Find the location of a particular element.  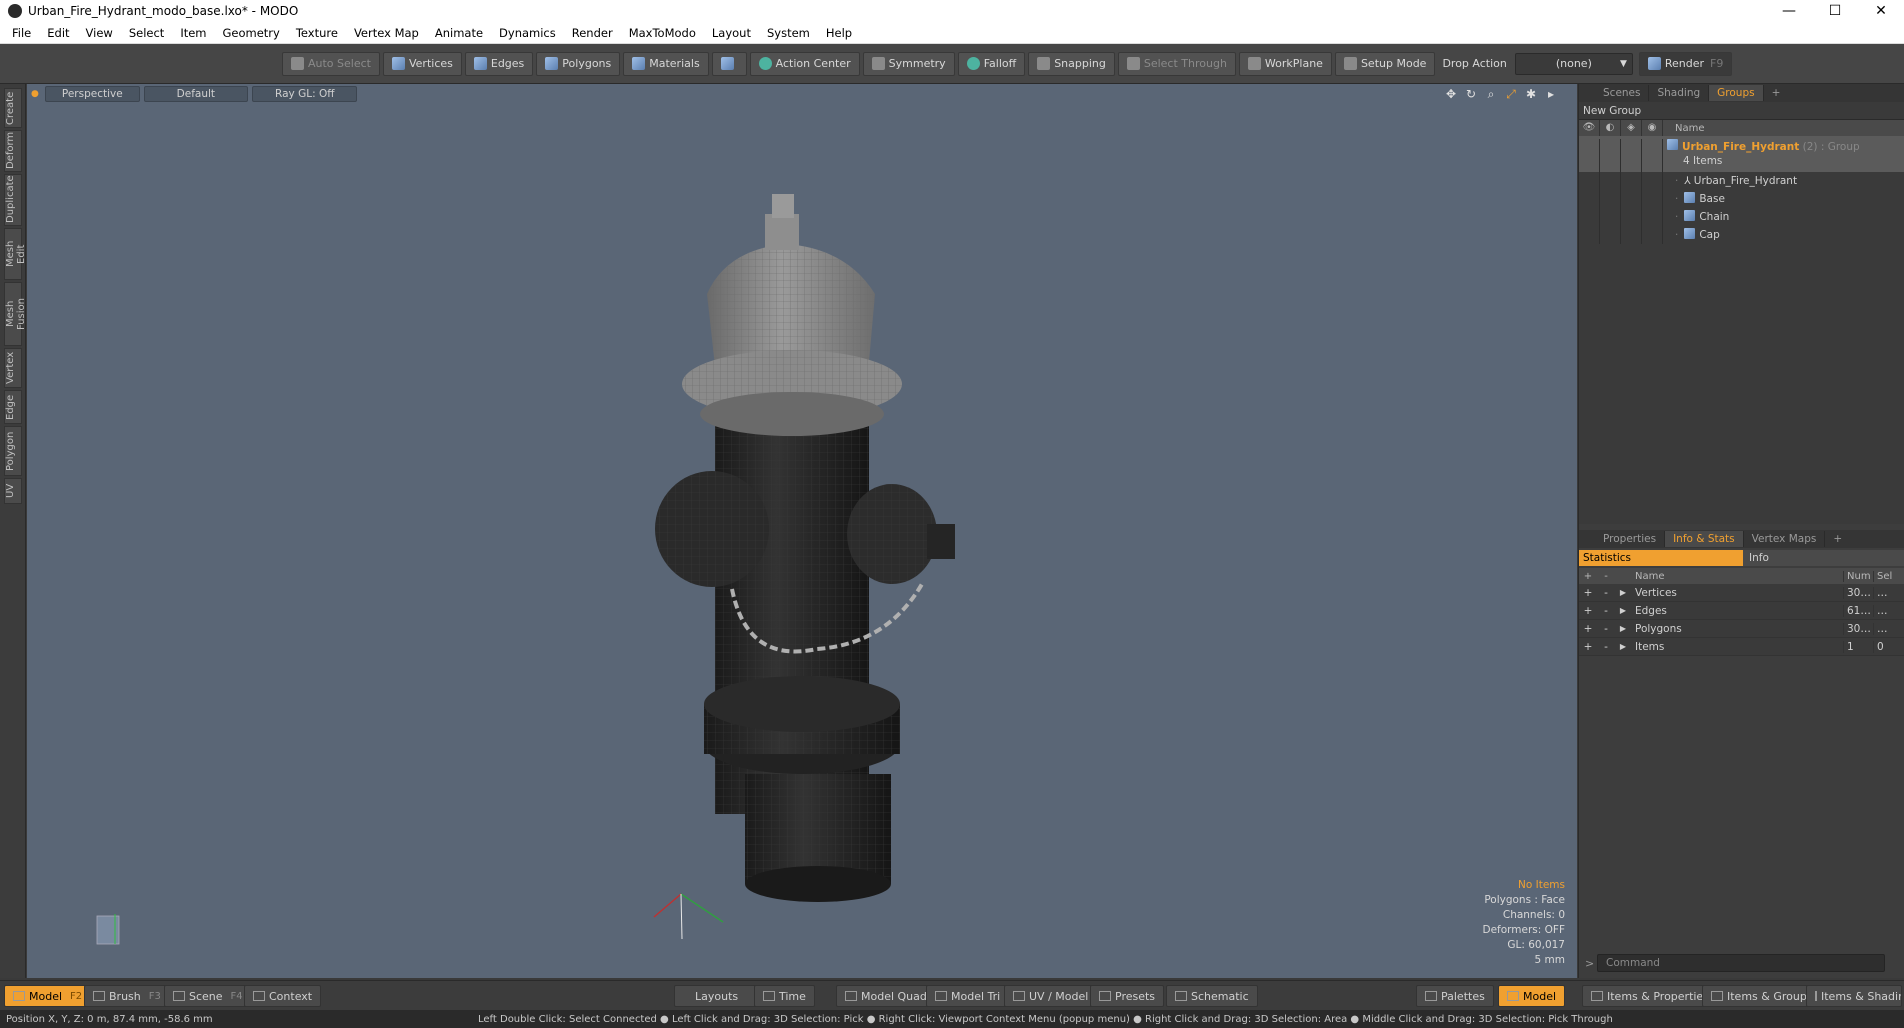

workplane-button: WorkPlane is located at coordinates (1285, 63).